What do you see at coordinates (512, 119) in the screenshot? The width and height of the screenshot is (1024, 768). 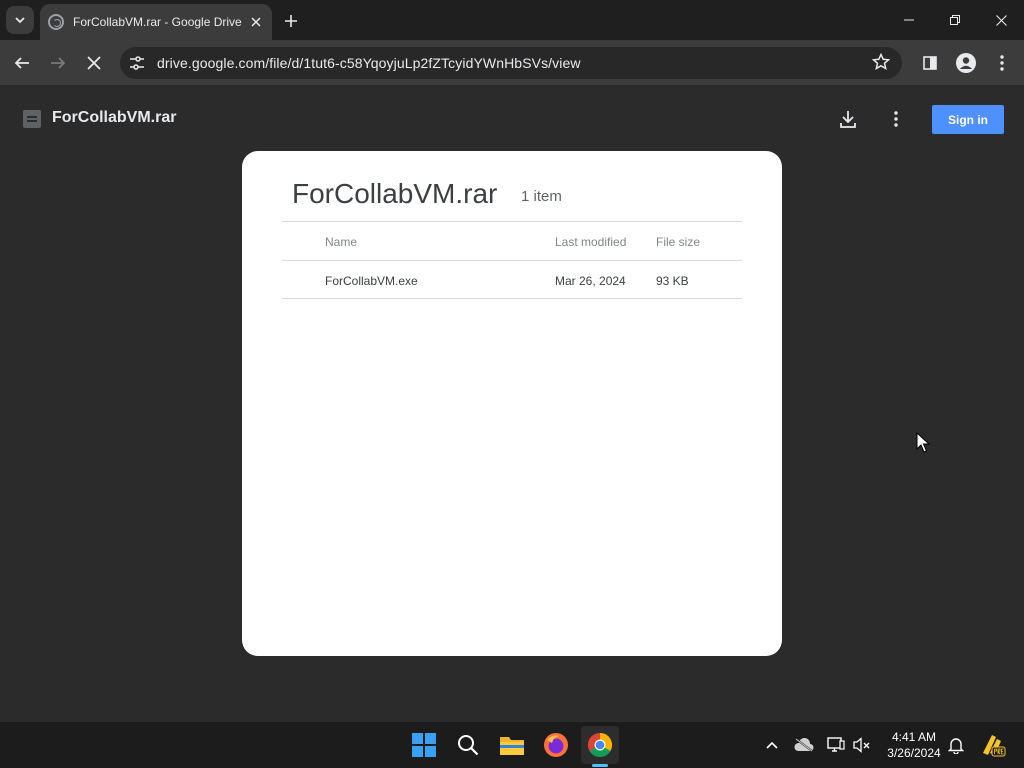 I see `drive-header: ForCollabVM.rar Sign in` at bounding box center [512, 119].